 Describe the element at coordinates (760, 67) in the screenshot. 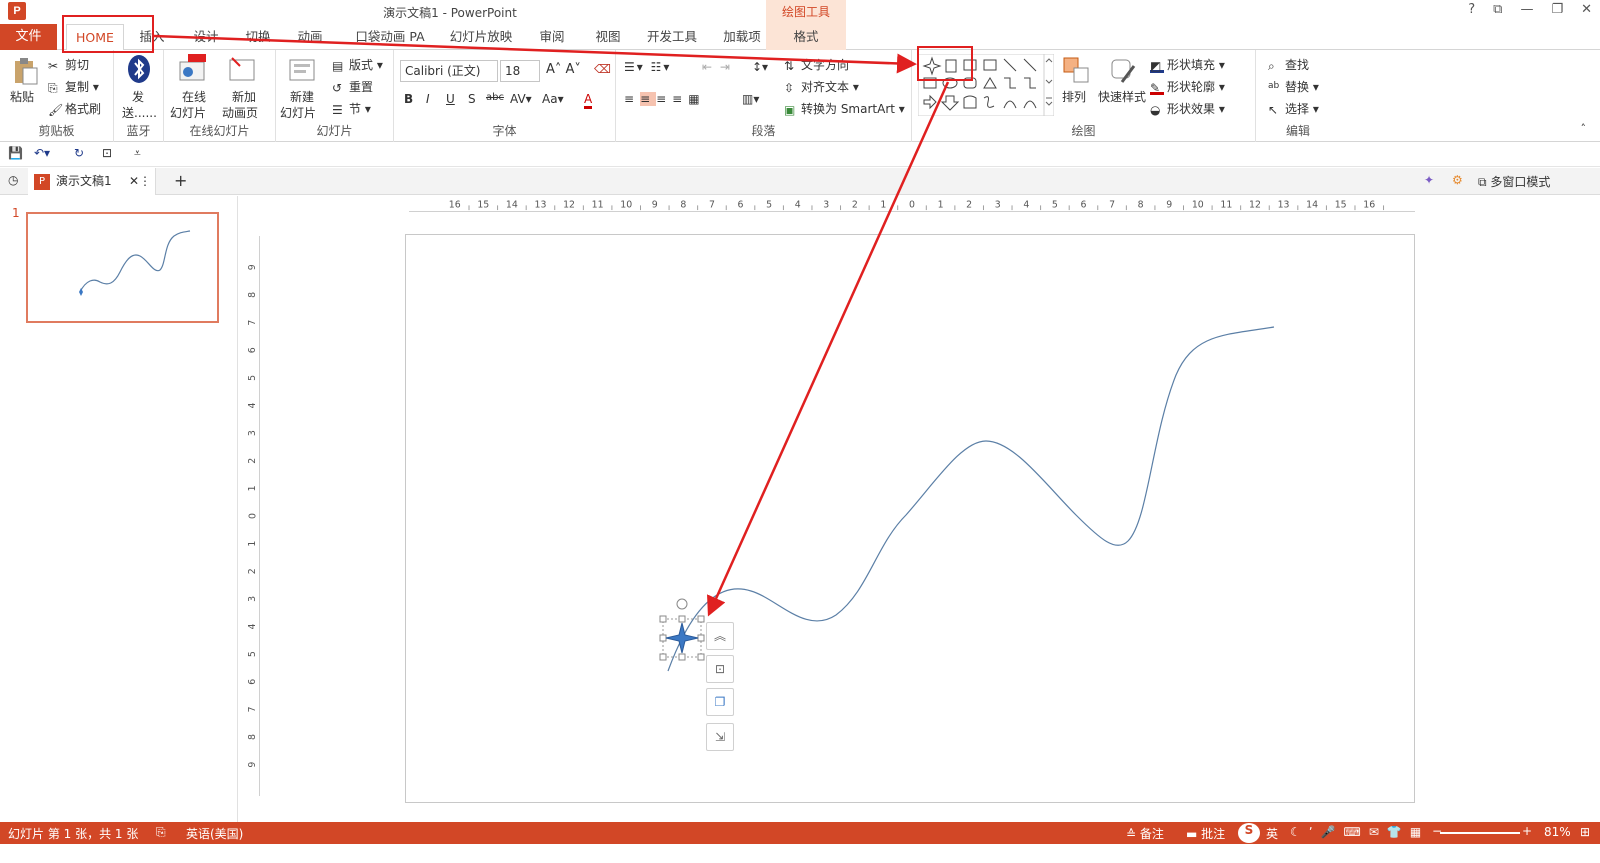

I see `line-spacing-button: ↕▾` at that location.